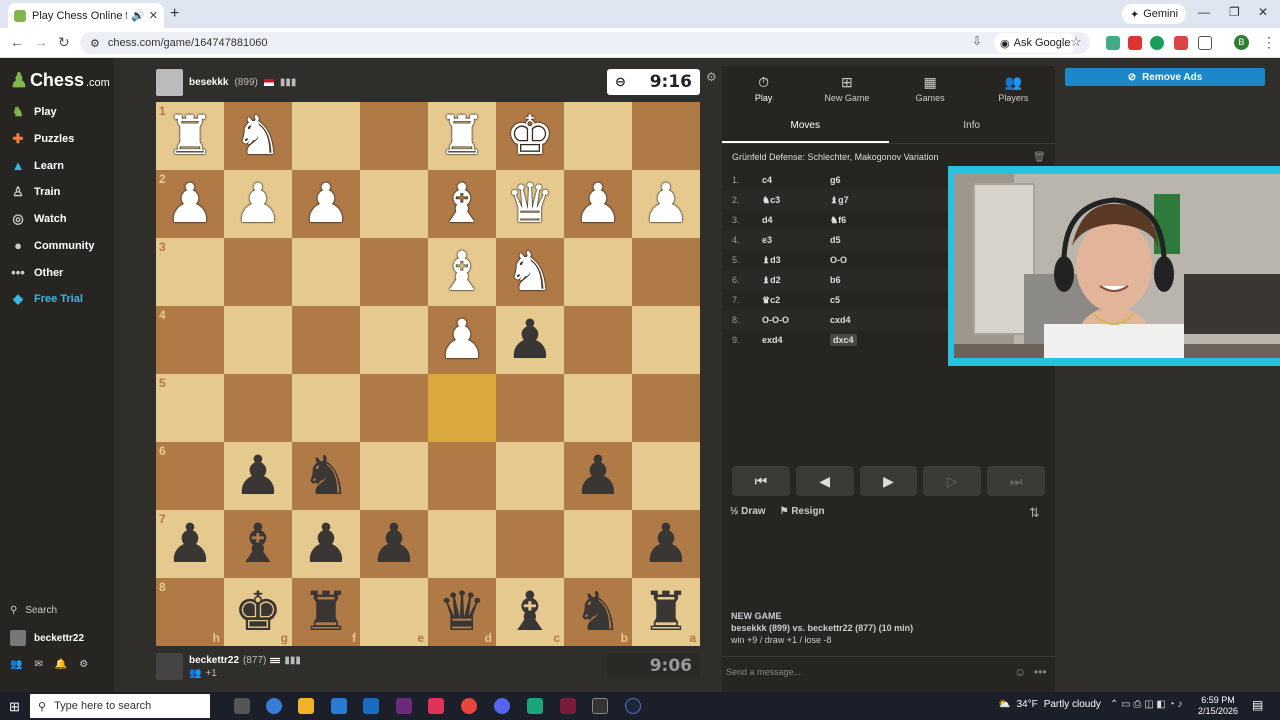 Image resolution: width=1280 pixels, height=720 pixels. What do you see at coordinates (666, 544) in the screenshot?
I see `square-a7: ♟` at bounding box center [666, 544].